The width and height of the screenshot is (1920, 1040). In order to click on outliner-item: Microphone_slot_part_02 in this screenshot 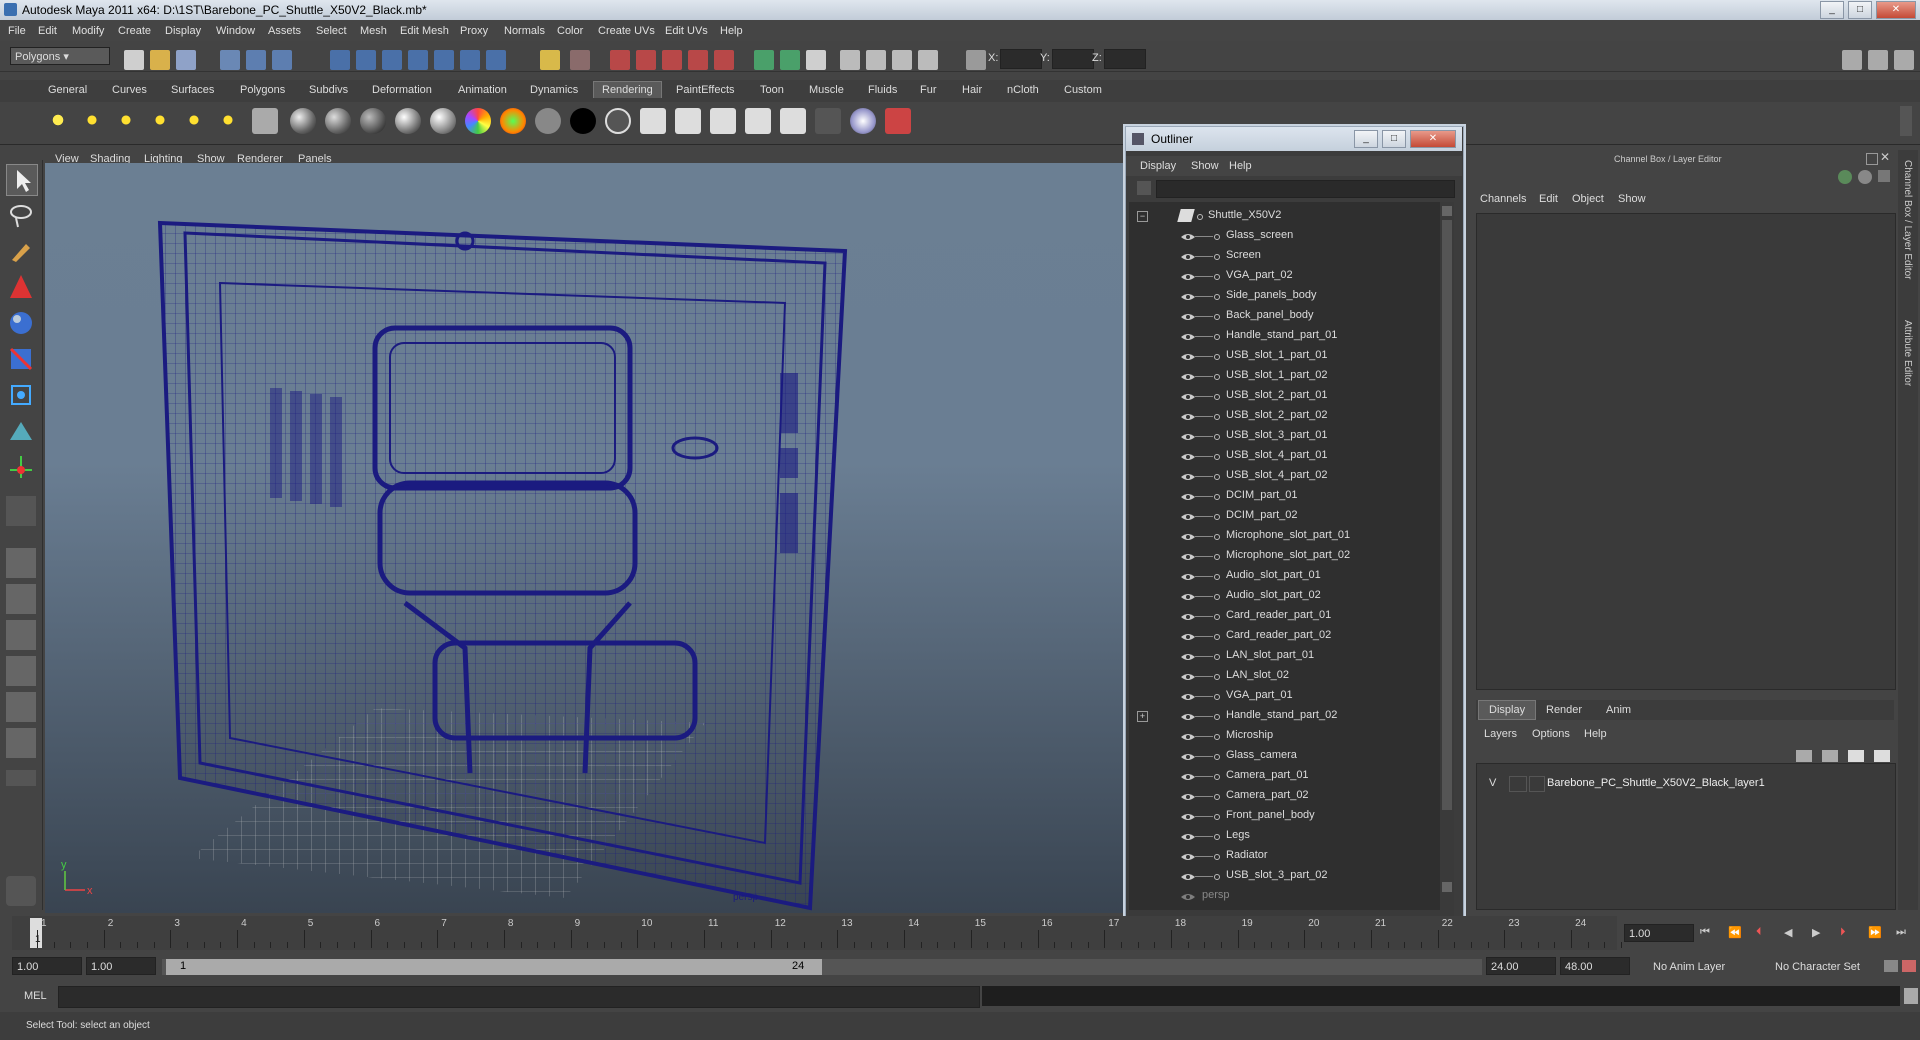, I will do `click(1284, 556)`.